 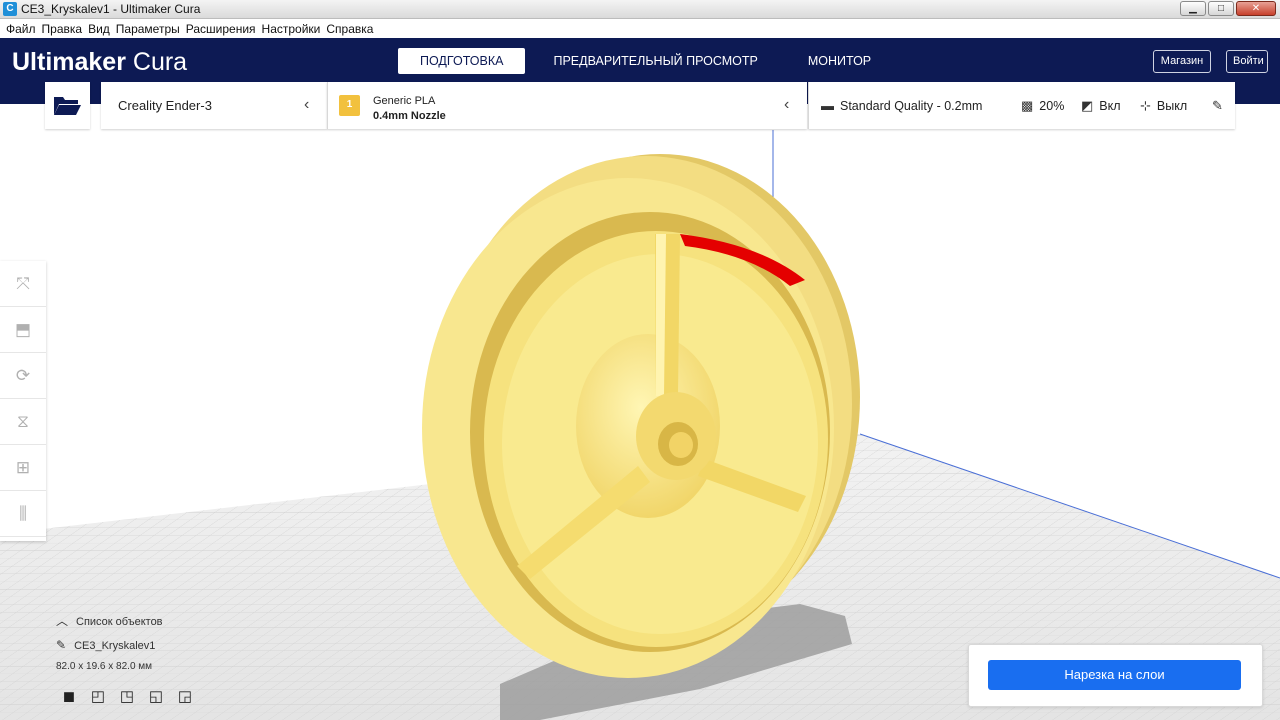 What do you see at coordinates (1193, 8) in the screenshot?
I see `minimize-button: ▁` at bounding box center [1193, 8].